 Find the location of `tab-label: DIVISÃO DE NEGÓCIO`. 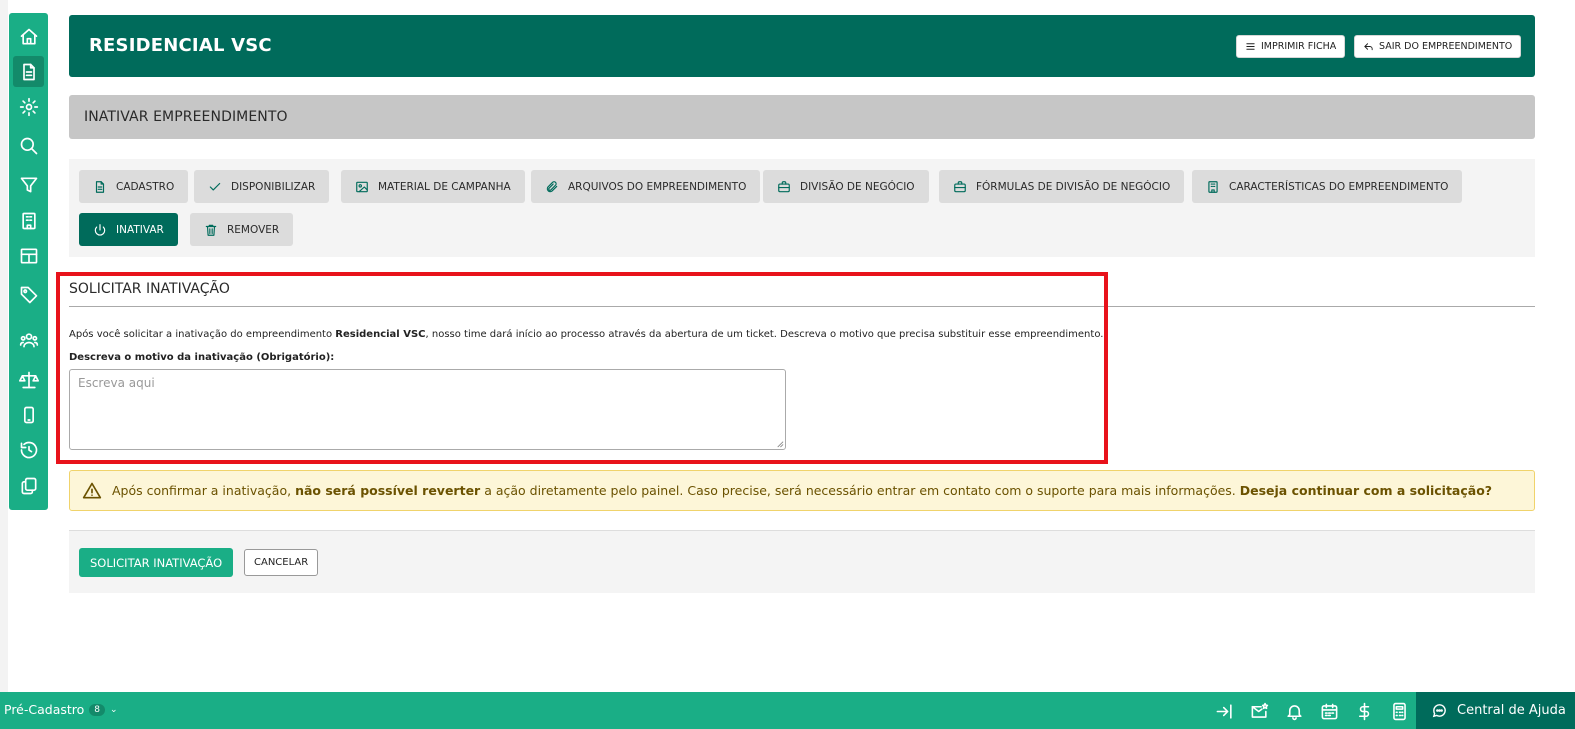

tab-label: DIVISÃO DE NEGÓCIO is located at coordinates (857, 186).